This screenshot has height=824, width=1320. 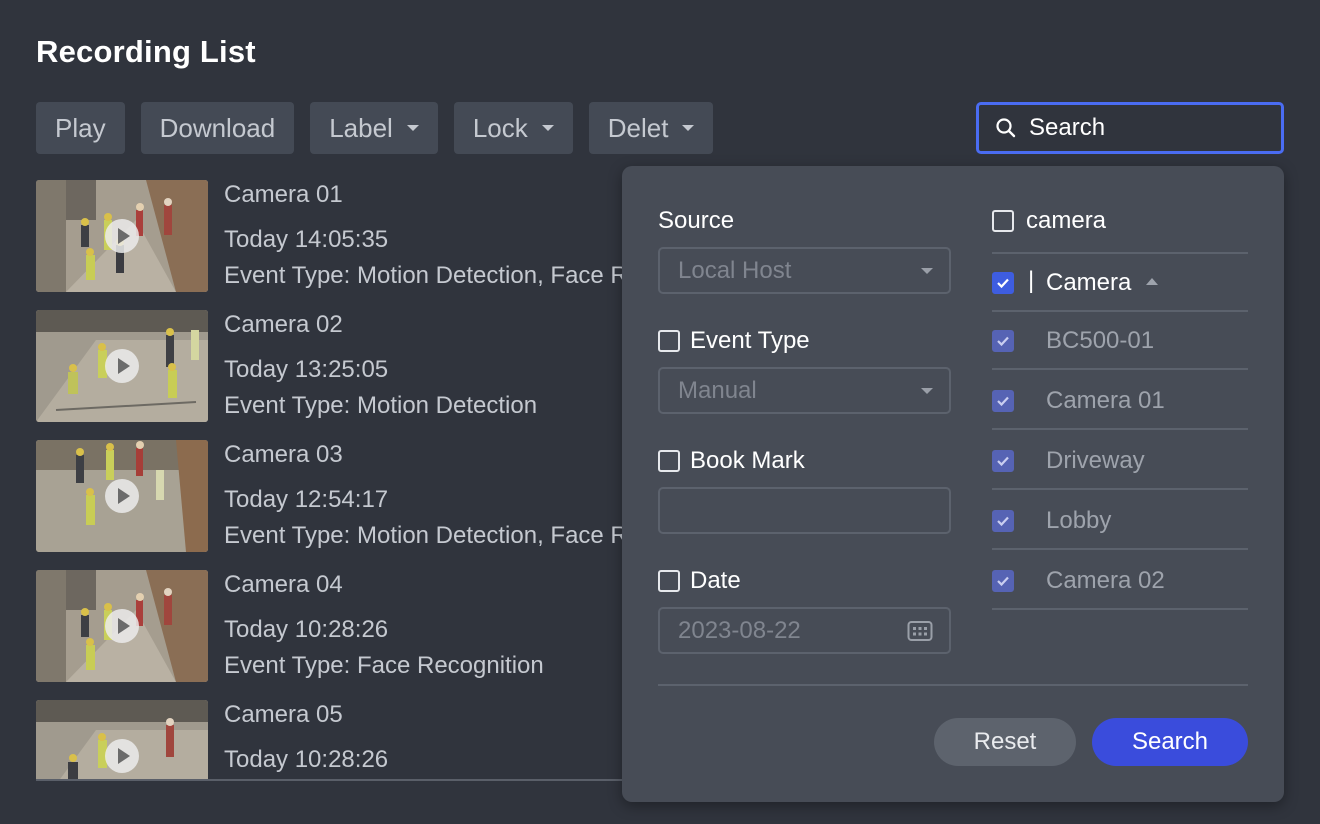 What do you see at coordinates (1105, 401) in the screenshot?
I see `camera-name: Camera 01` at bounding box center [1105, 401].